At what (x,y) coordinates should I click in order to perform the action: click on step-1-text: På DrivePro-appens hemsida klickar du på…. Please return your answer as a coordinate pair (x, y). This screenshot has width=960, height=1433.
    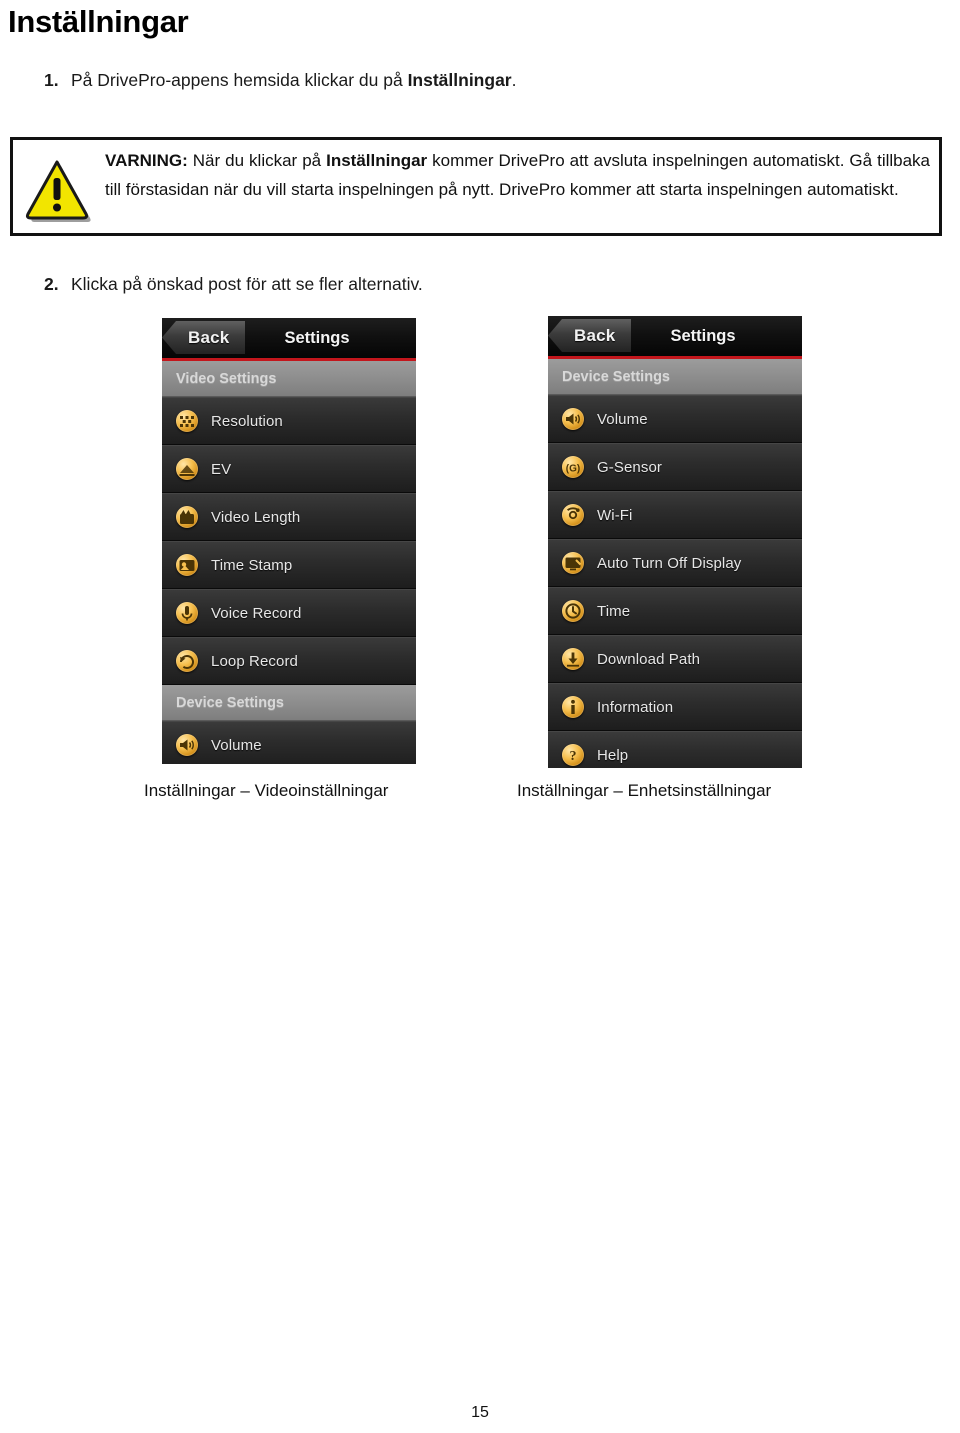
    Looking at the image, I should click on (294, 80).